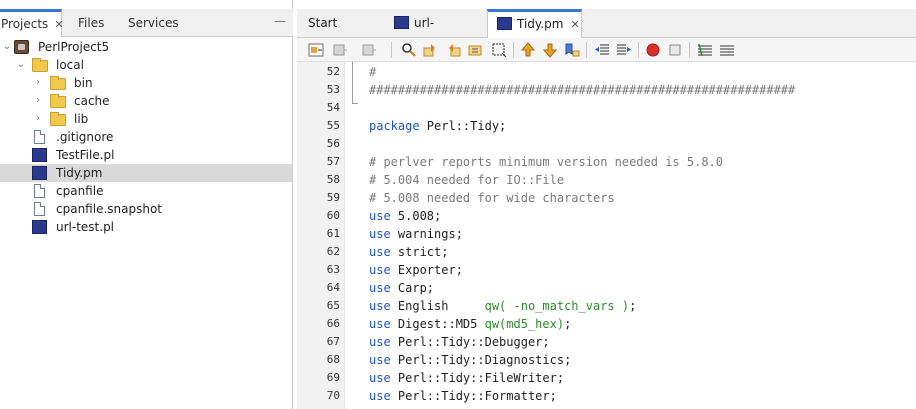 The image size is (916, 409). I want to click on project-icon, so click(21, 47).